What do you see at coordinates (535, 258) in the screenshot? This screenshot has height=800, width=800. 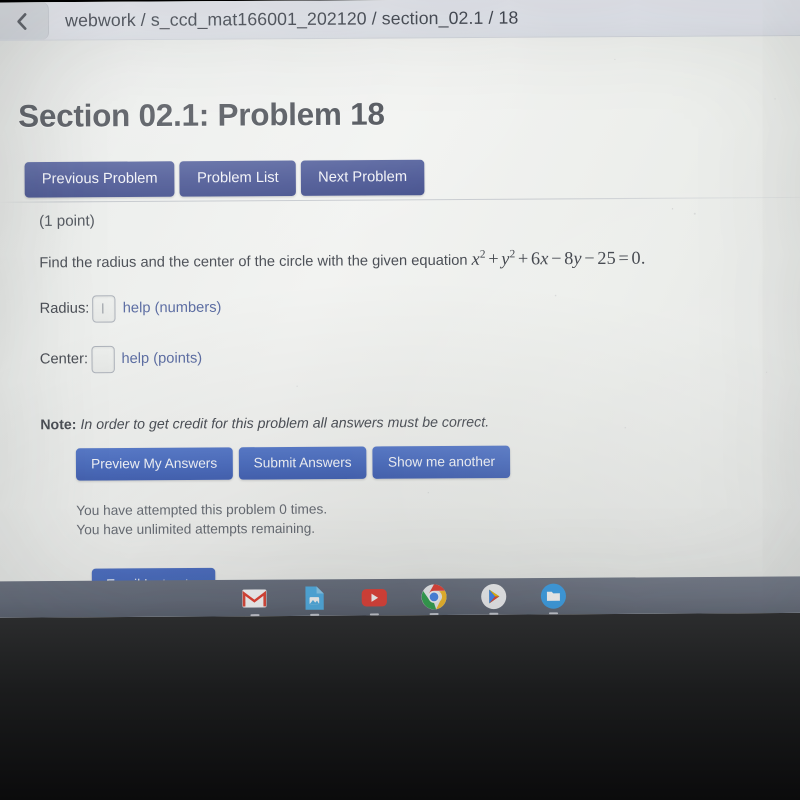 I see `equation-coef-6: 6` at bounding box center [535, 258].